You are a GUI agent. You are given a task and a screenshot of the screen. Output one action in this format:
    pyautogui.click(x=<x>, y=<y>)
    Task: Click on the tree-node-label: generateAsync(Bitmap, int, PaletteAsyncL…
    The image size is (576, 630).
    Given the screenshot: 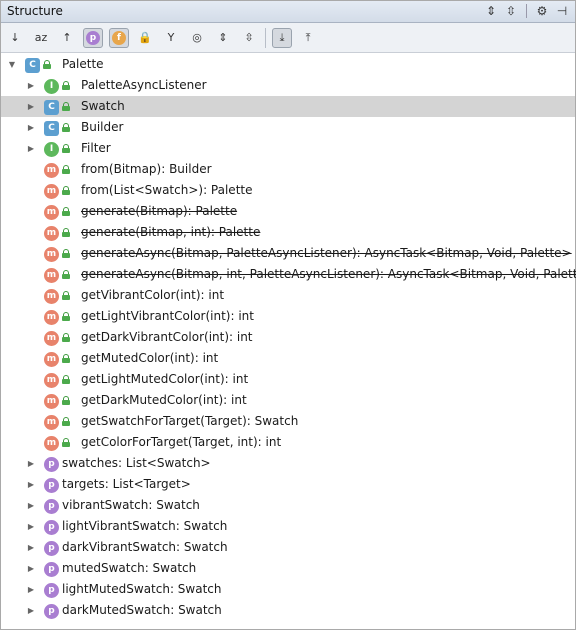 What is the action you would take?
    pyautogui.click(x=328, y=274)
    